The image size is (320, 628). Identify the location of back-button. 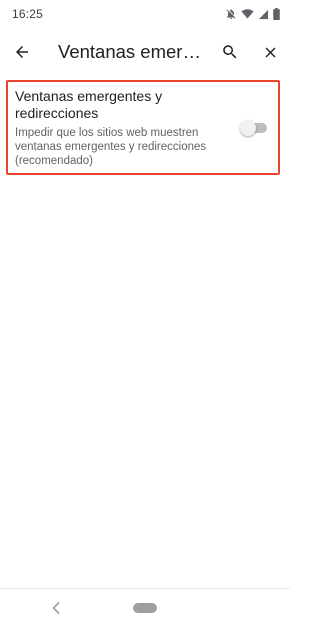
(22, 52).